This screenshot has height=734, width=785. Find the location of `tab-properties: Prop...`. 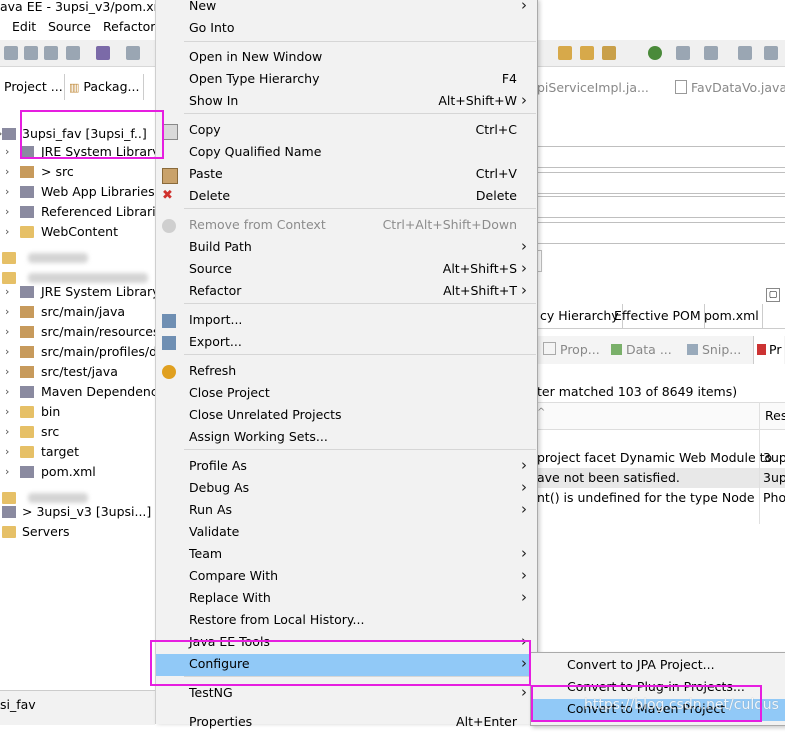

tab-properties: Prop... is located at coordinates (571, 349).